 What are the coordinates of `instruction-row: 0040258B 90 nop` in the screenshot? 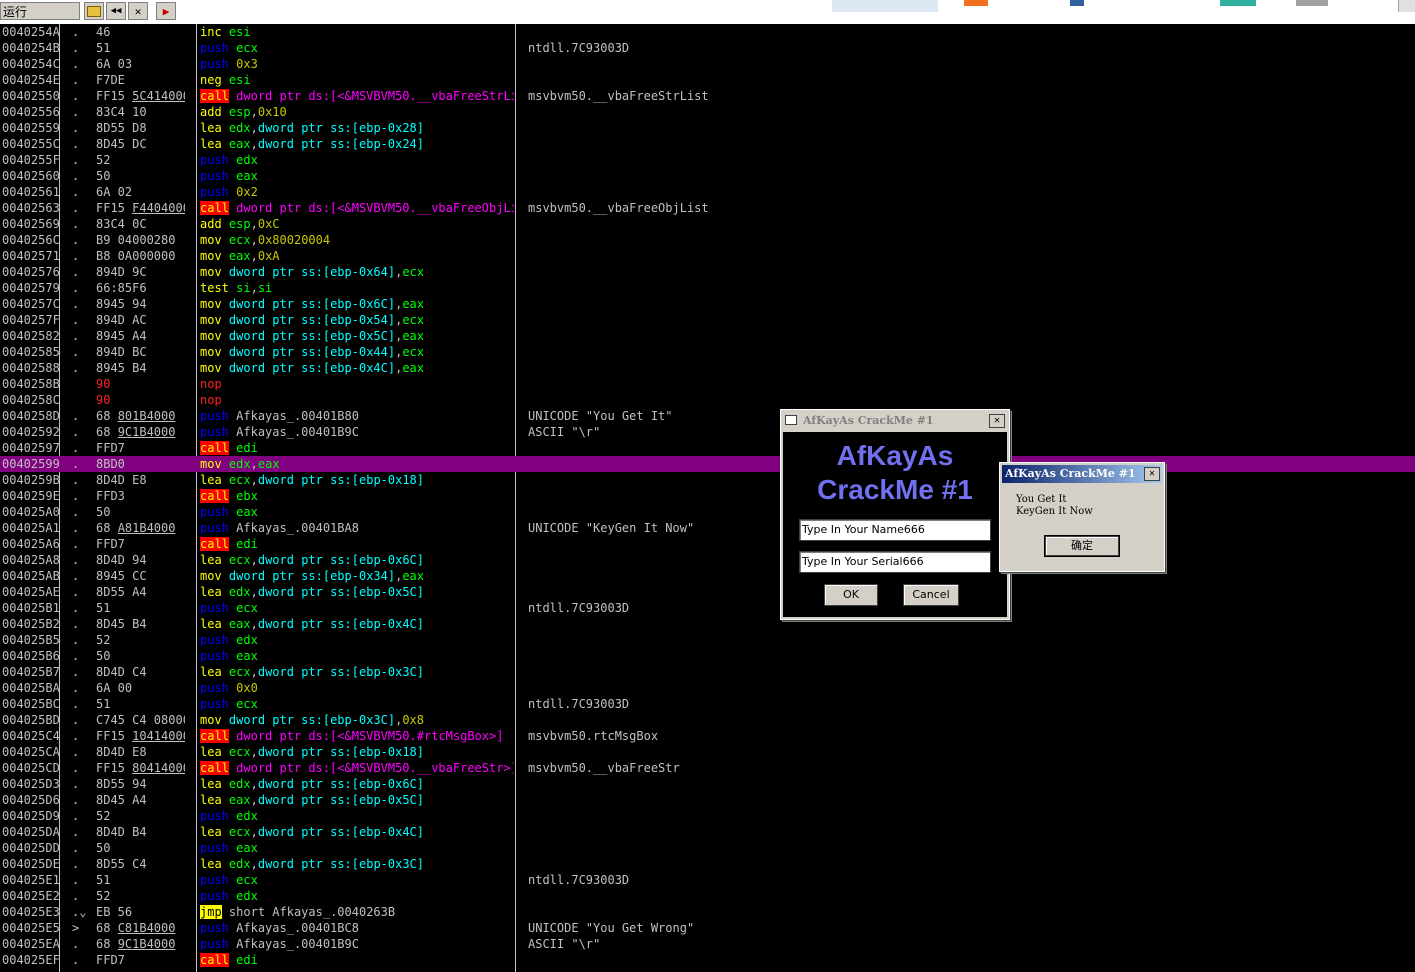 It's located at (707, 384).